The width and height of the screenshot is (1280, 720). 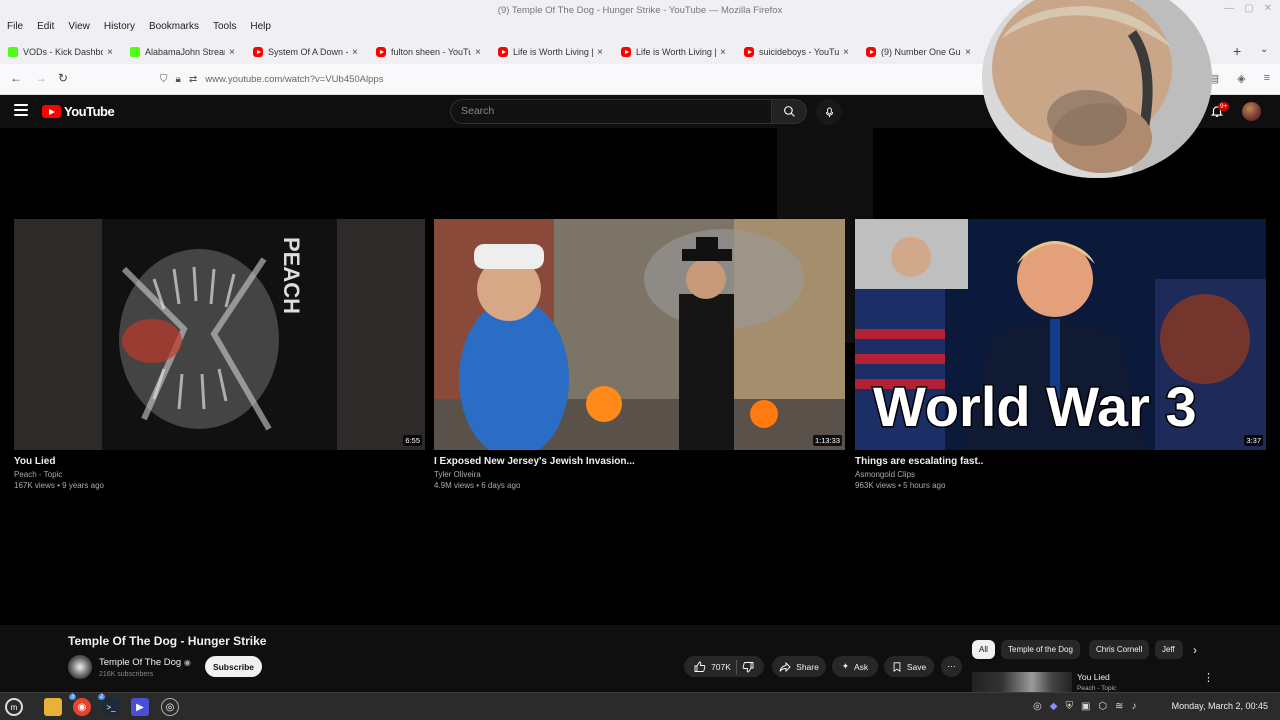 I want to click on video-channel: Peach - Topic, so click(x=219, y=474).